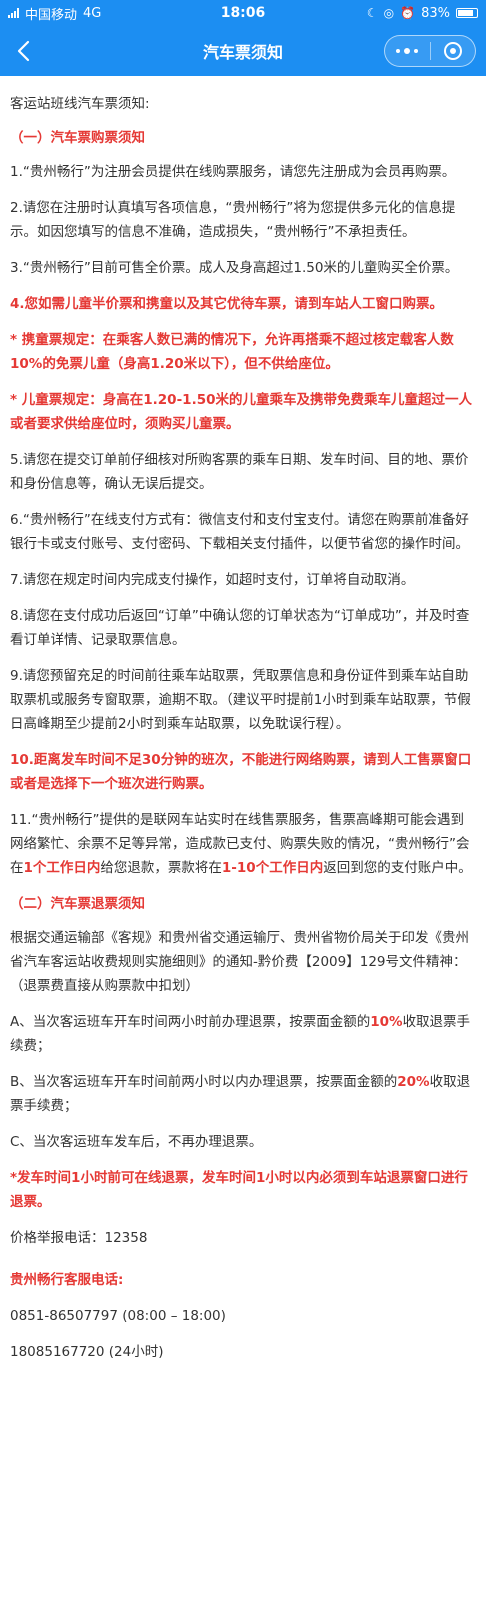  I want to click on section-purchase-title: （一）汽车票购票须知, so click(77, 138).